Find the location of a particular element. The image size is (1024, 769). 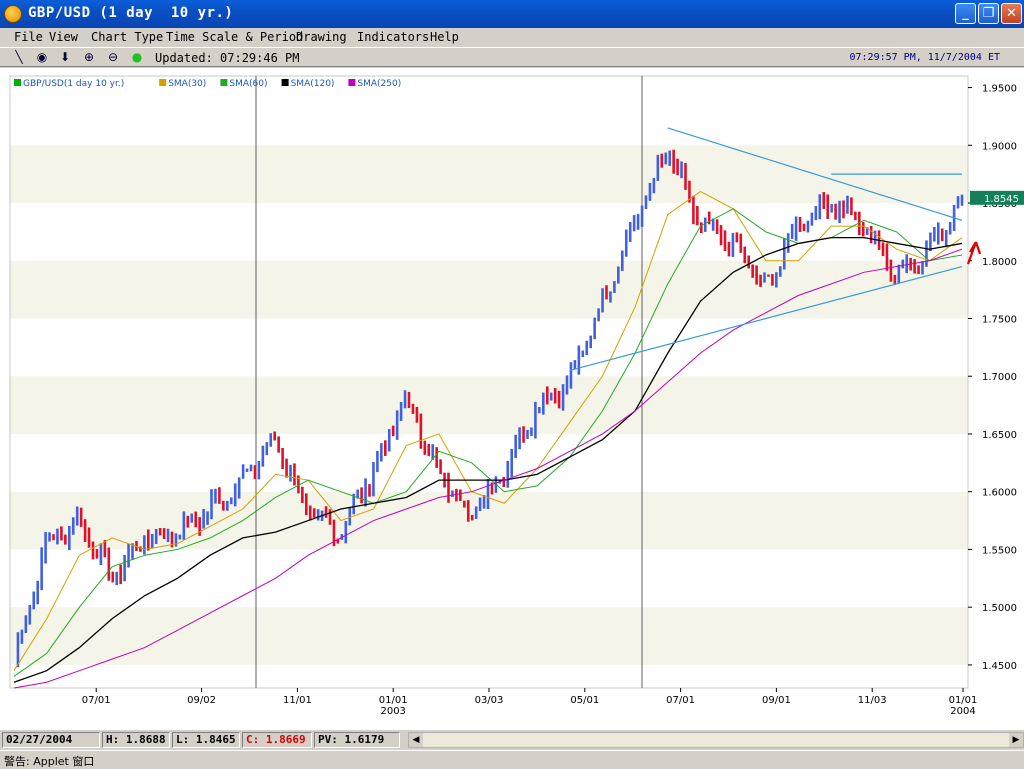

x-tick-year-label: 2003 is located at coordinates (392, 711).